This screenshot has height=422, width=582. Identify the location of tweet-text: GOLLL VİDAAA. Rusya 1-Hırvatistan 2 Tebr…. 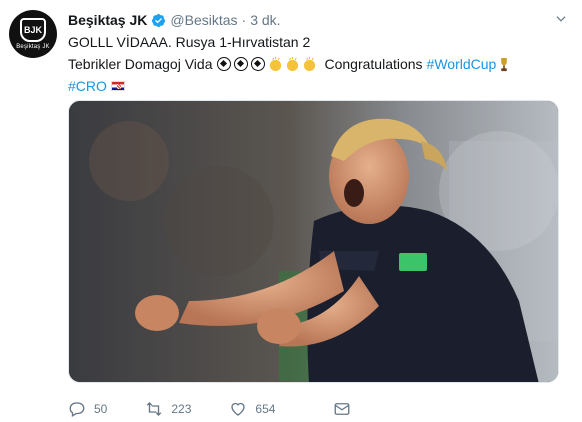
(318, 64).